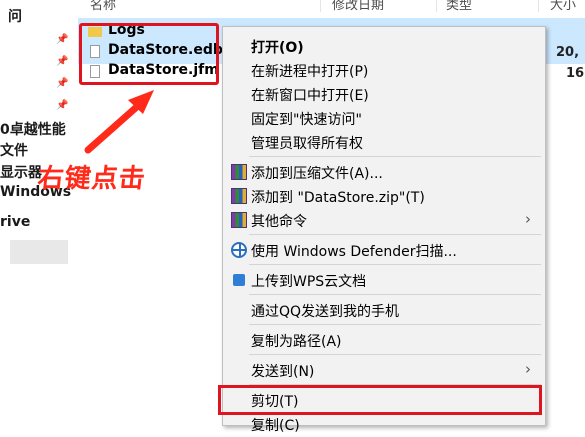 This screenshot has height=437, width=585. I want to click on menu-item-copy-path: 复制为路径(A), so click(384, 340).